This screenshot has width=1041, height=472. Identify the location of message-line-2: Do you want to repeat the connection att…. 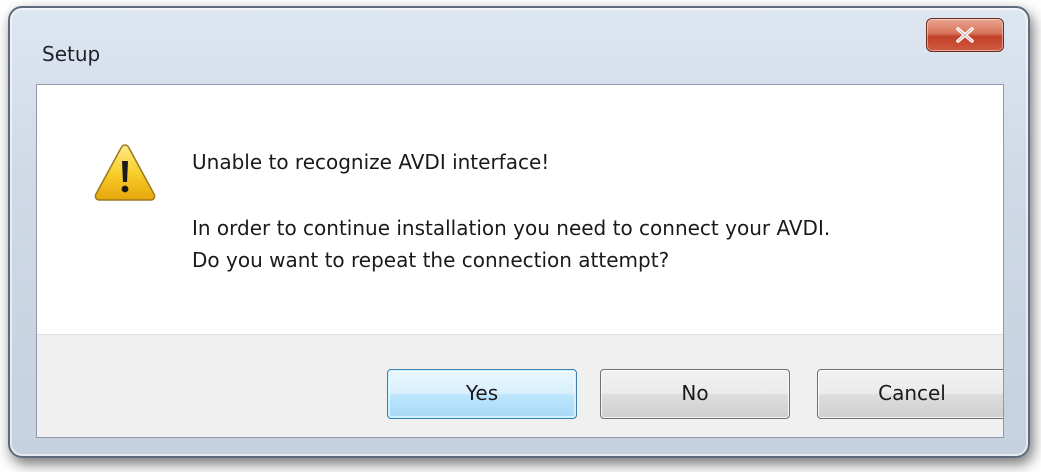
(431, 260).